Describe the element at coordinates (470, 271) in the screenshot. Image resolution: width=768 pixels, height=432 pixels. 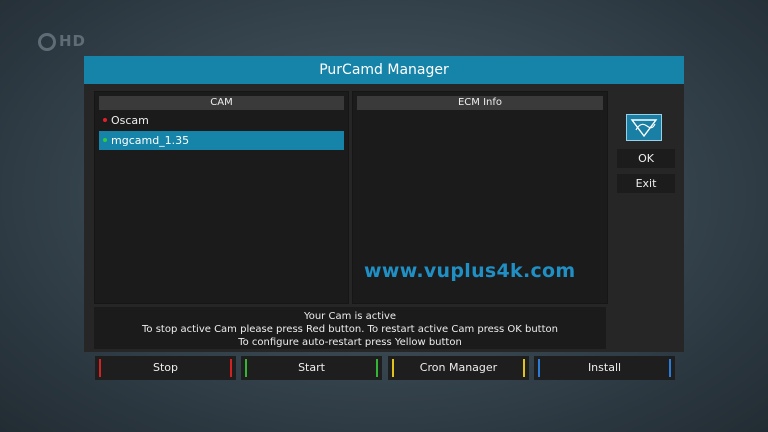
I see `watermark-text: www.vuplus4k.com` at that location.